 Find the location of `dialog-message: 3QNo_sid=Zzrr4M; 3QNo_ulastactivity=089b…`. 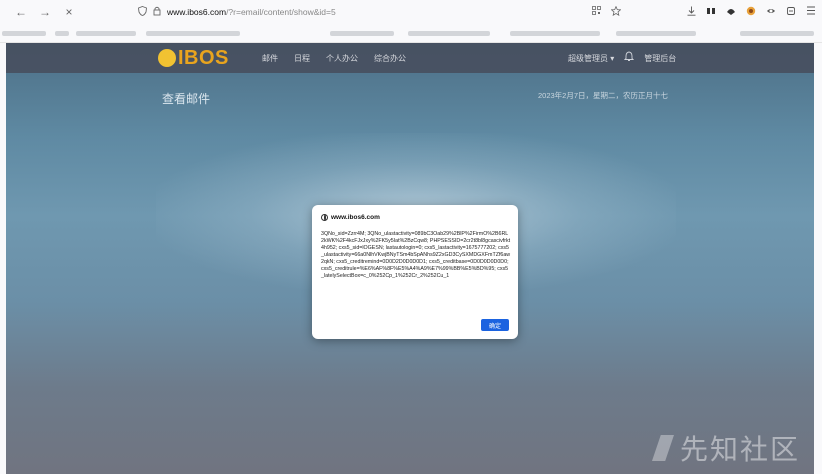

dialog-message: 3QNo_sid=Zzrr4M; 3QNo_ulastactivity=089b… is located at coordinates (416, 255).